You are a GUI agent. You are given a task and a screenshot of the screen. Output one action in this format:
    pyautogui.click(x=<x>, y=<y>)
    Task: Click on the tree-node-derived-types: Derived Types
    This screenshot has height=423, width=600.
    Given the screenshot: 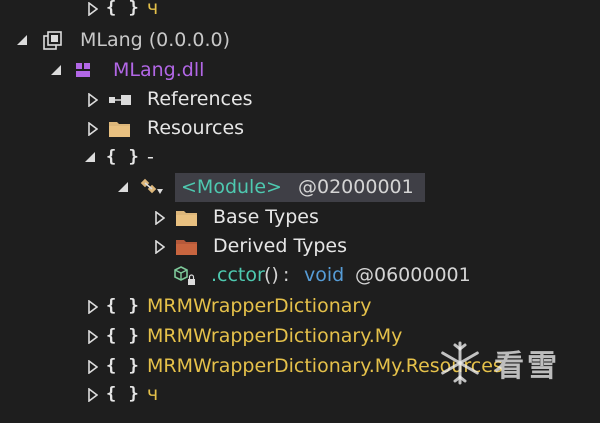 What is the action you would take?
    pyautogui.click(x=300, y=246)
    